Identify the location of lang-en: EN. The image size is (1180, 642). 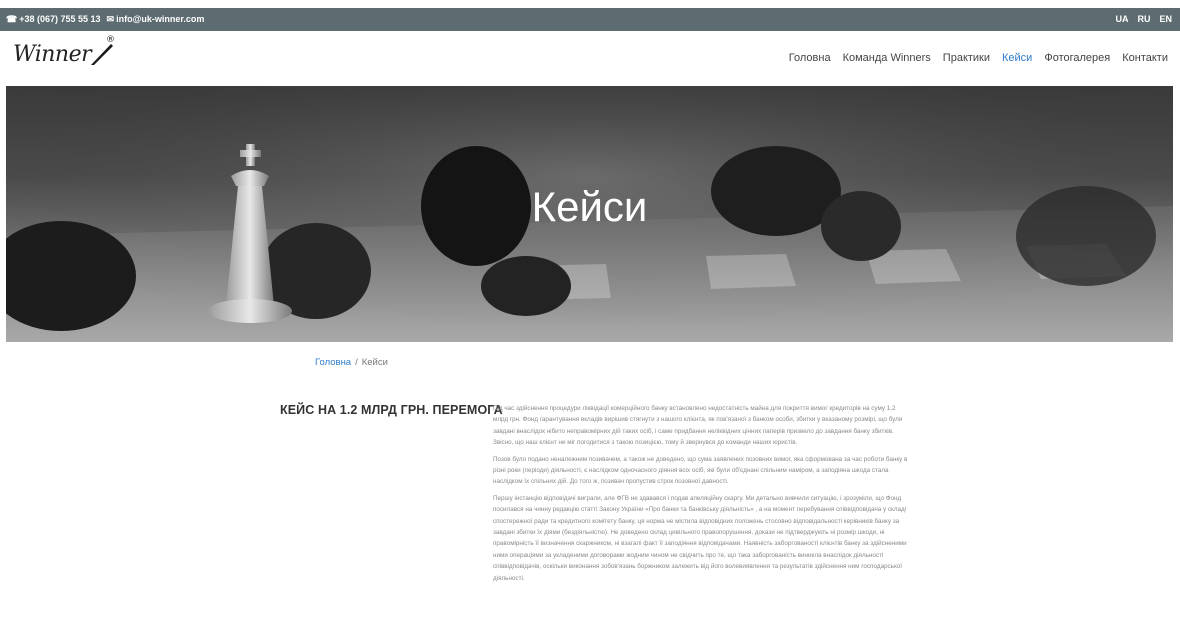
(1165, 19).